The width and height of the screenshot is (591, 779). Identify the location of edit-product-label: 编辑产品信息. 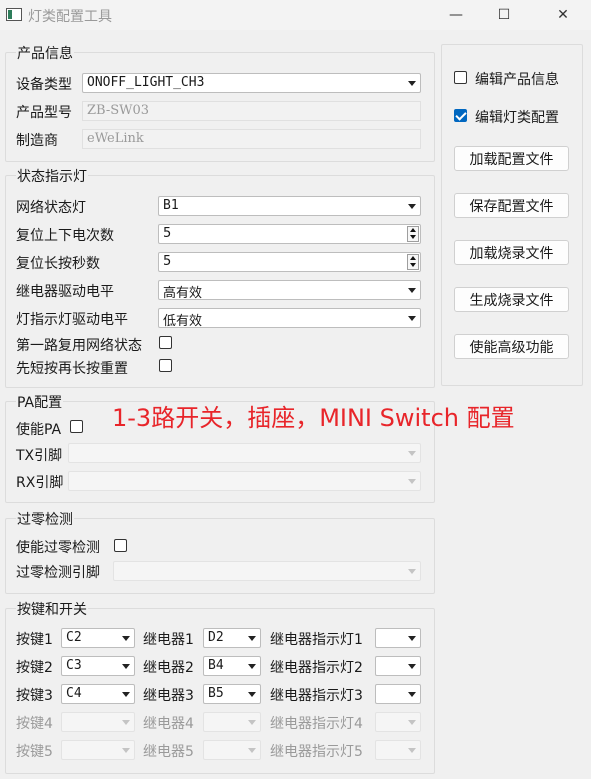
(517, 80).